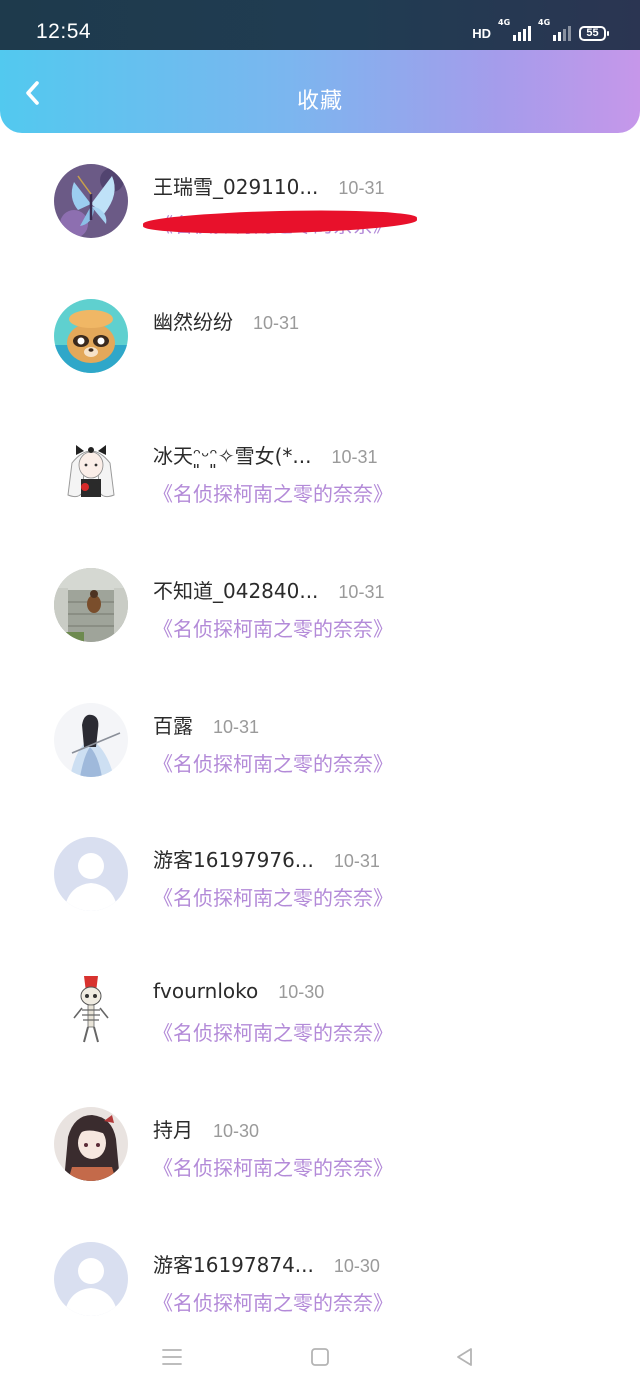 This screenshot has width=640, height=1387. I want to click on menu-button, so click(172, 1357).